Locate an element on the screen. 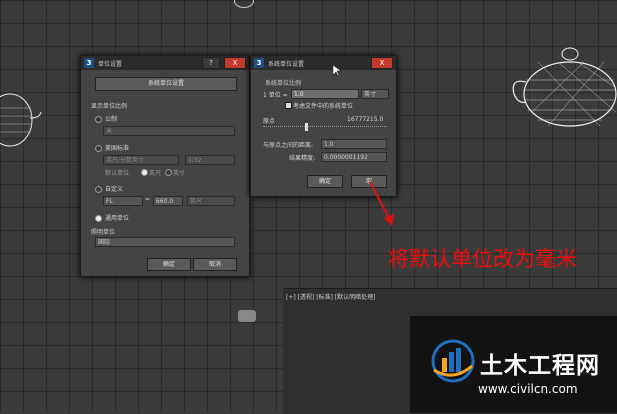 The width and height of the screenshot is (617, 414). custom-unit-select: 英尺 is located at coordinates (211, 201).